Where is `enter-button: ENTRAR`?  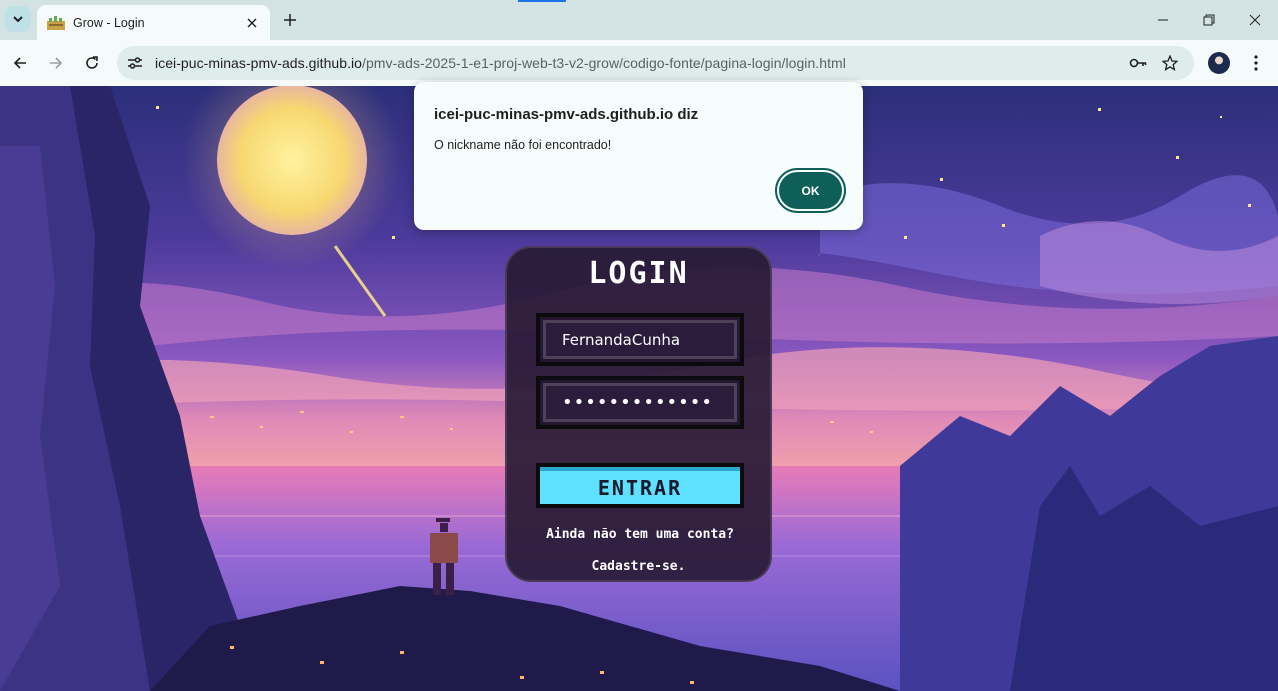
enter-button: ENTRAR is located at coordinates (640, 485).